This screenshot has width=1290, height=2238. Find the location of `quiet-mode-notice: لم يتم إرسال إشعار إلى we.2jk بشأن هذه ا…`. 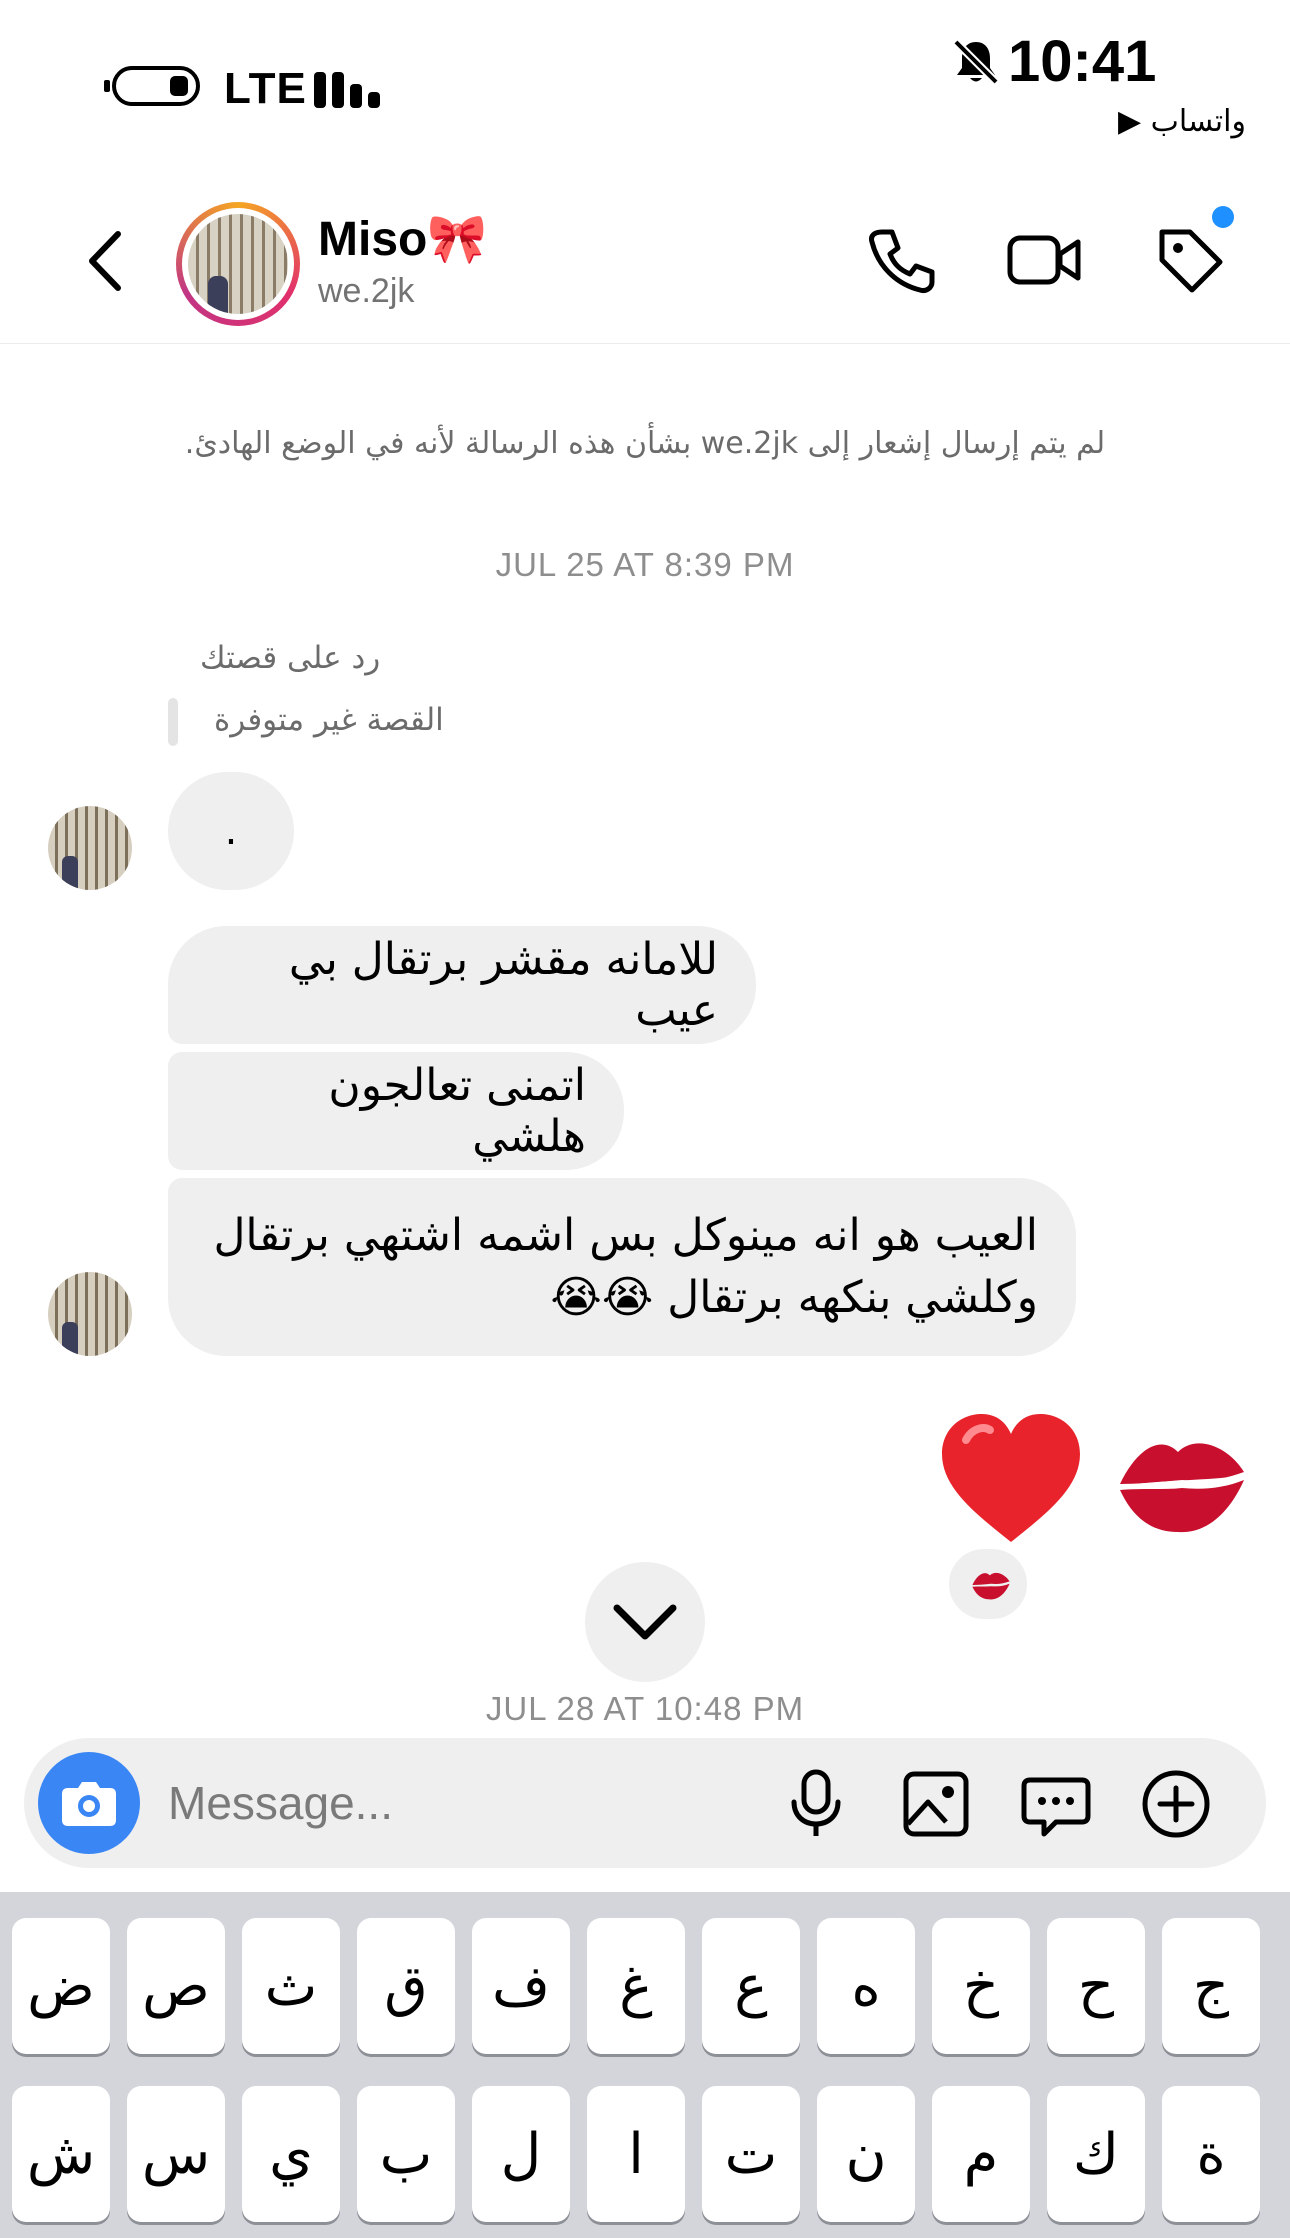

quiet-mode-notice: لم يتم إرسال إشعار إلى we.2jk بشأن هذه ا… is located at coordinates (645, 443).